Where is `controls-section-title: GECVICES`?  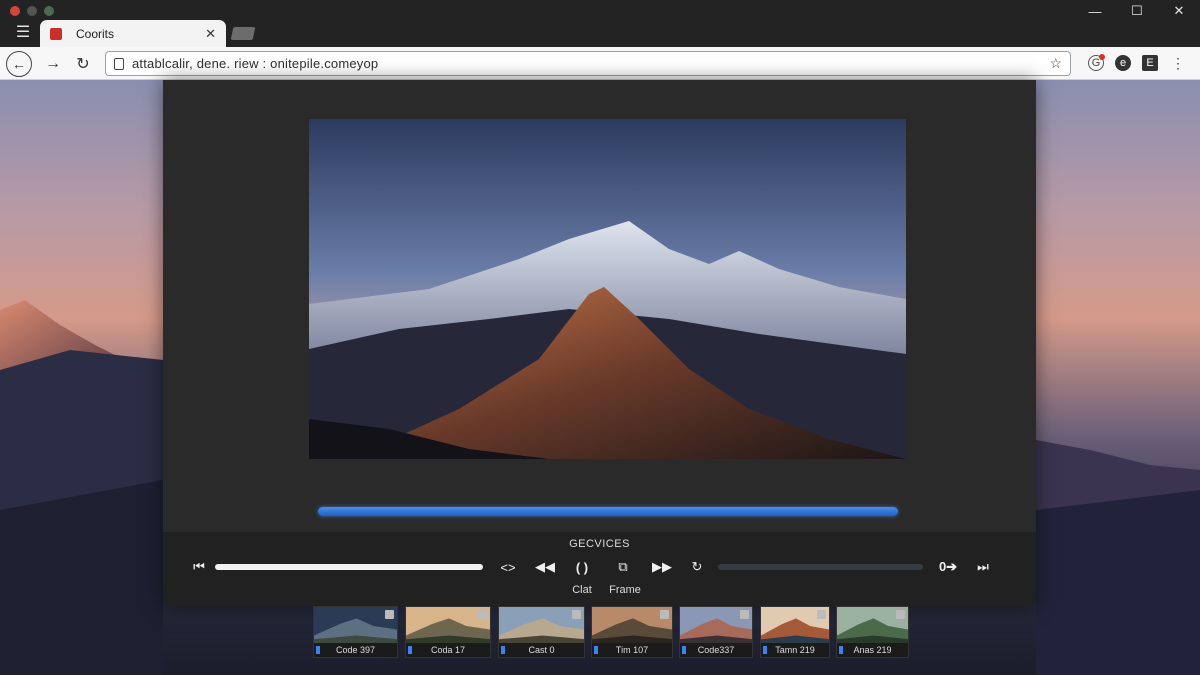
controls-section-title: GECVICES is located at coordinates (599, 544).